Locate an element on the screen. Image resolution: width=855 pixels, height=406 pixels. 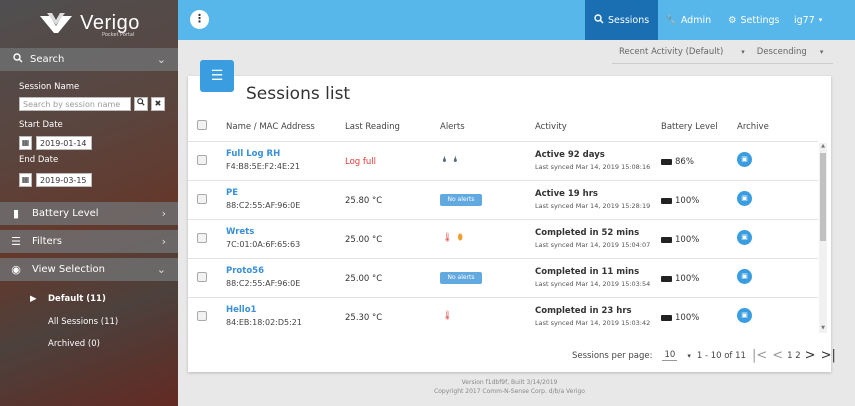
mac-address: F4:B8:5E:F2:4E:21 is located at coordinates (263, 166).